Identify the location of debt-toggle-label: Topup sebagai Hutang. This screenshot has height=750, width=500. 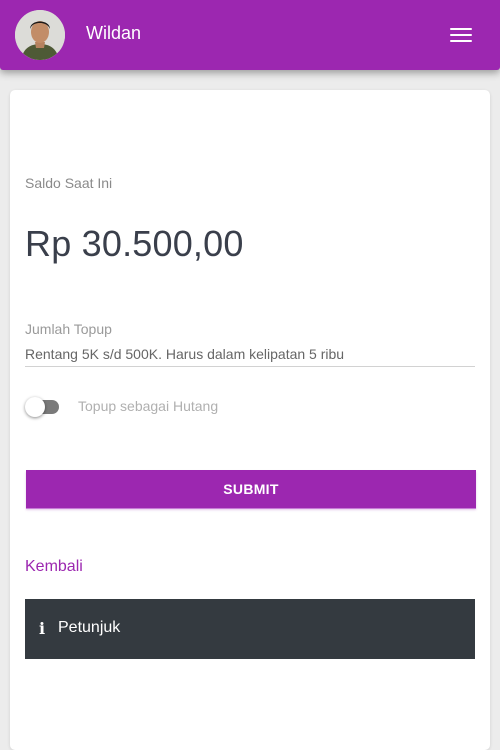
(148, 406).